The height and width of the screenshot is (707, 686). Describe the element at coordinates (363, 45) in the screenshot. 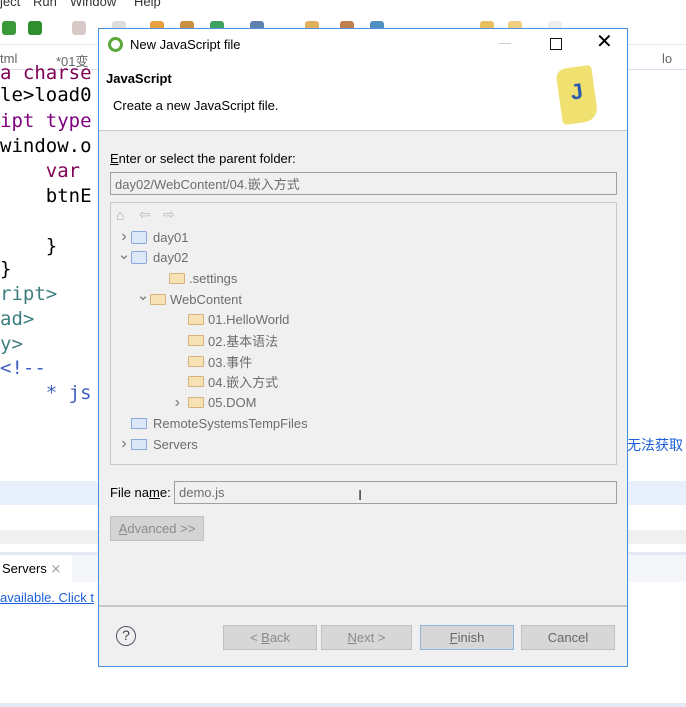

I see `title-bar: New JavaScript file ✕` at that location.